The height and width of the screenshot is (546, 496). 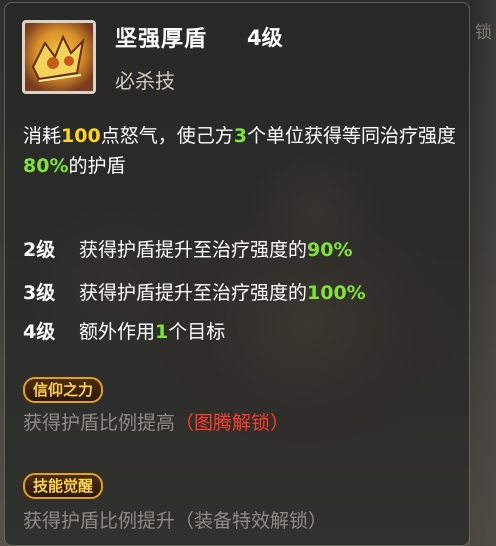 I want to click on awaken-description: 获得护盾比例提升（装备特效解锁）, so click(x=175, y=521).